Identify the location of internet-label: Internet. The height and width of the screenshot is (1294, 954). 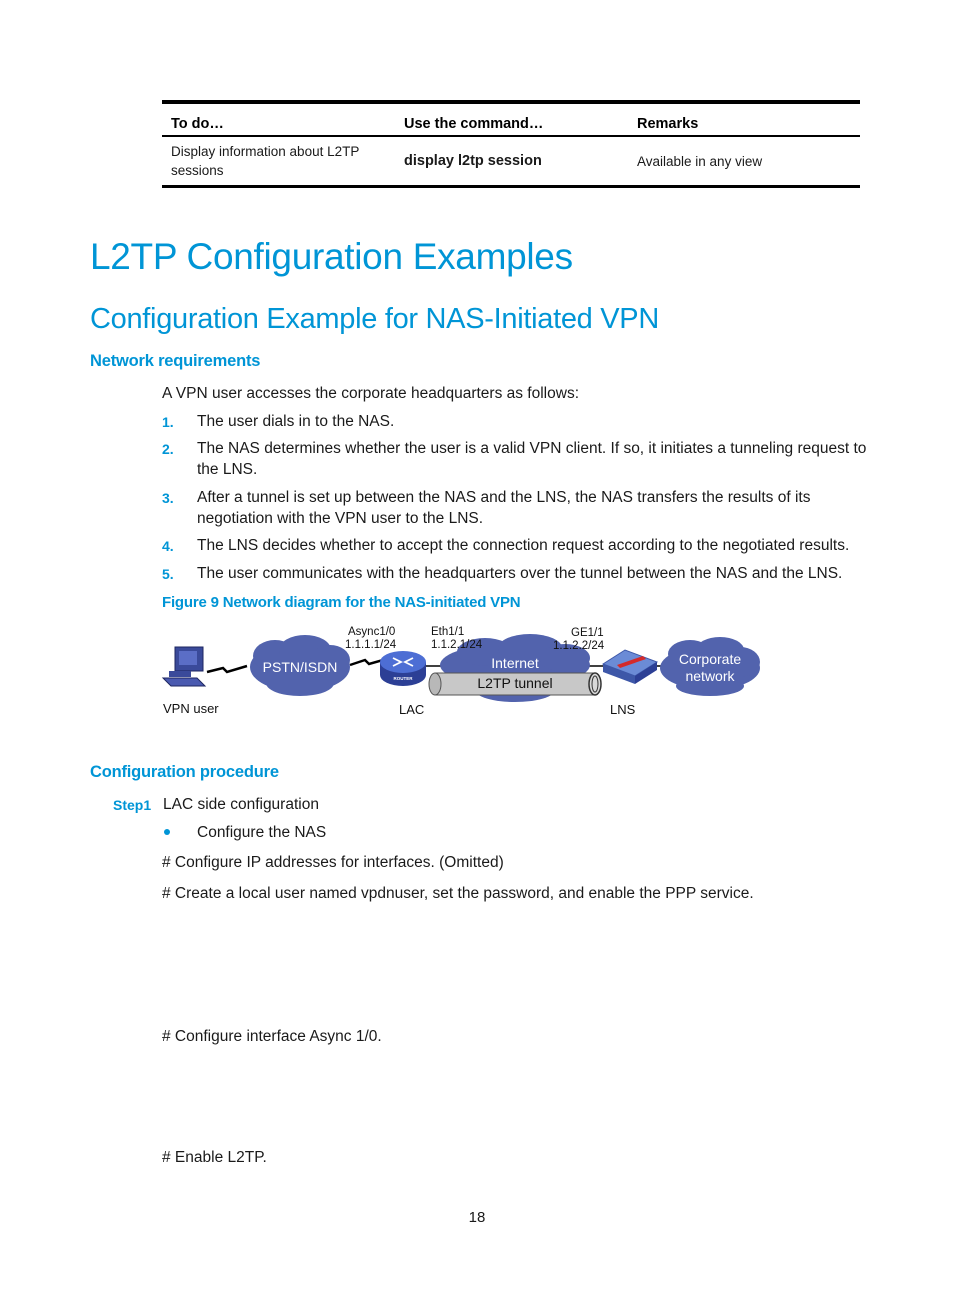
(515, 663).